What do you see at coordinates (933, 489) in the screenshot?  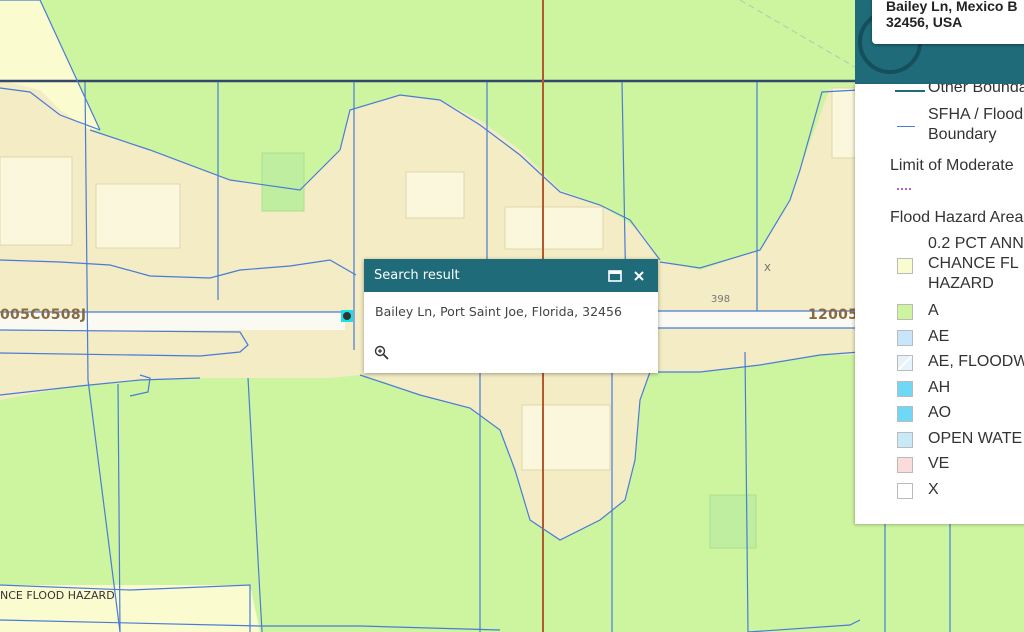 I see `legend-item-label: X` at bounding box center [933, 489].